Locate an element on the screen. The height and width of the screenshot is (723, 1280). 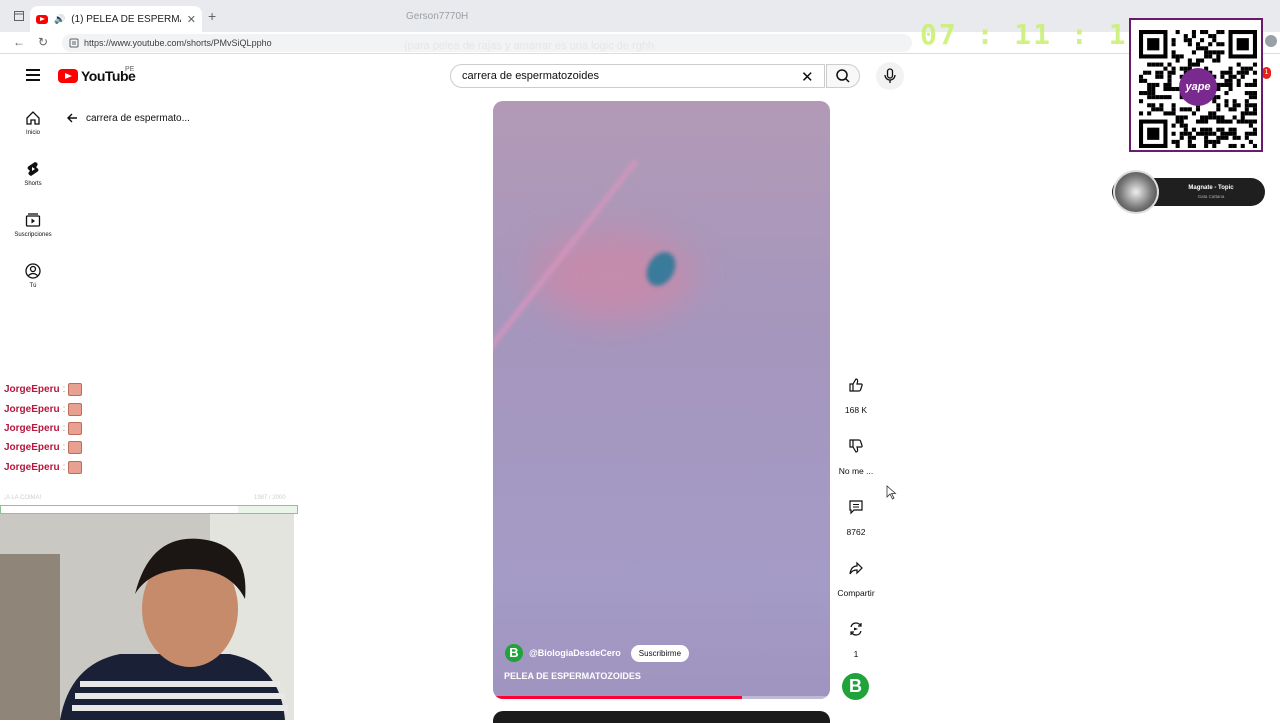
tab-list-icon is located at coordinates (19, 16).